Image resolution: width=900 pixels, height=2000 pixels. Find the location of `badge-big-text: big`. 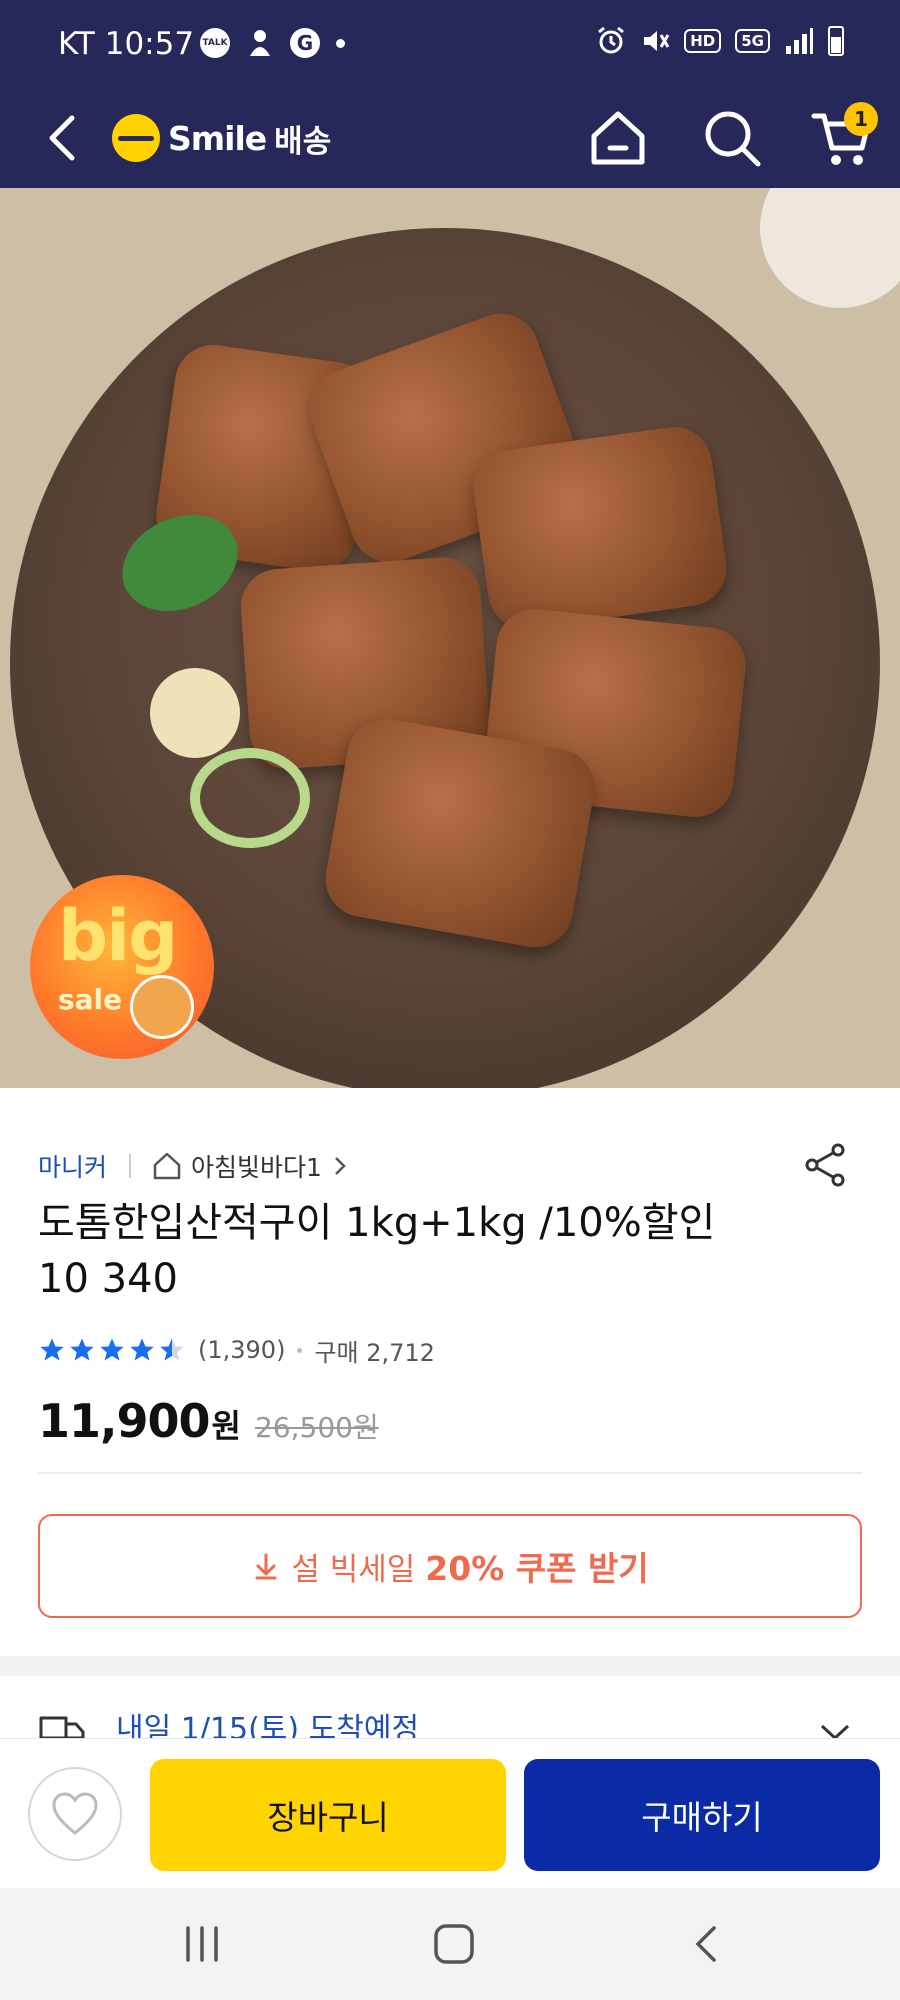

badge-big-text: big is located at coordinates (118, 936).